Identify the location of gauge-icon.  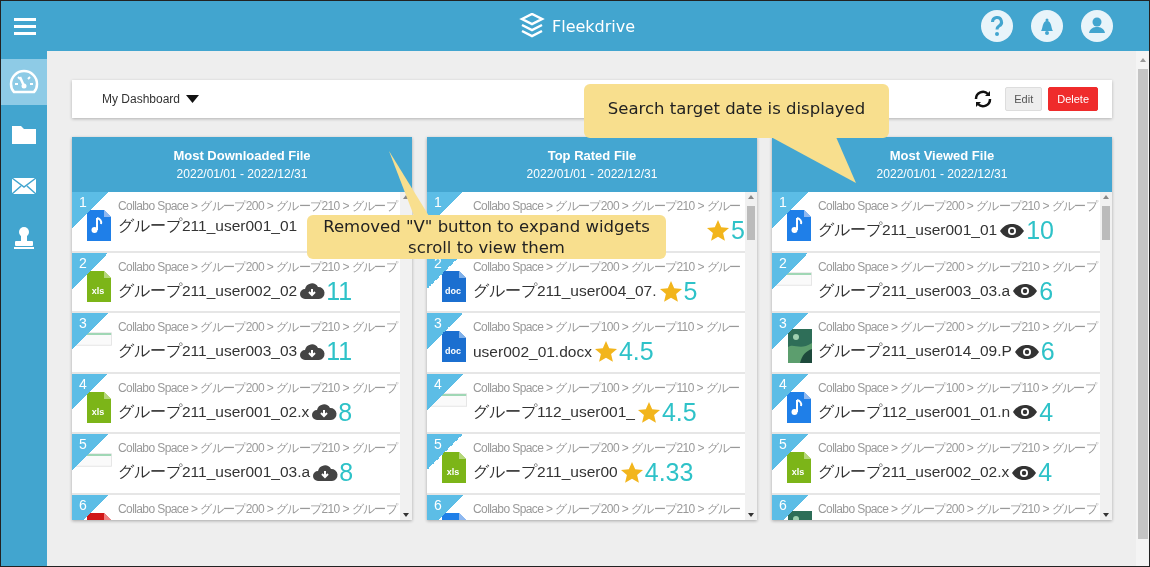
(24, 82).